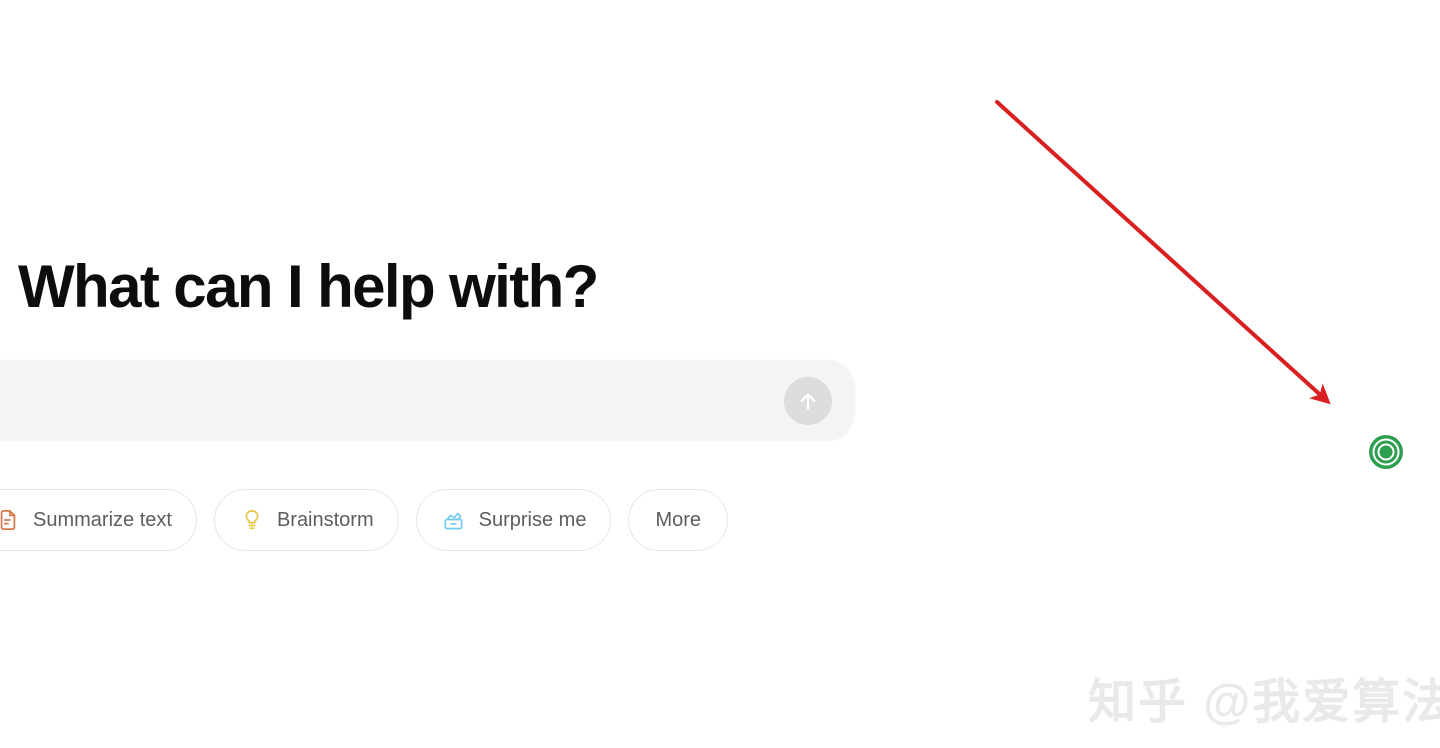 Image resolution: width=1440 pixels, height=748 pixels. I want to click on send-button, so click(808, 400).